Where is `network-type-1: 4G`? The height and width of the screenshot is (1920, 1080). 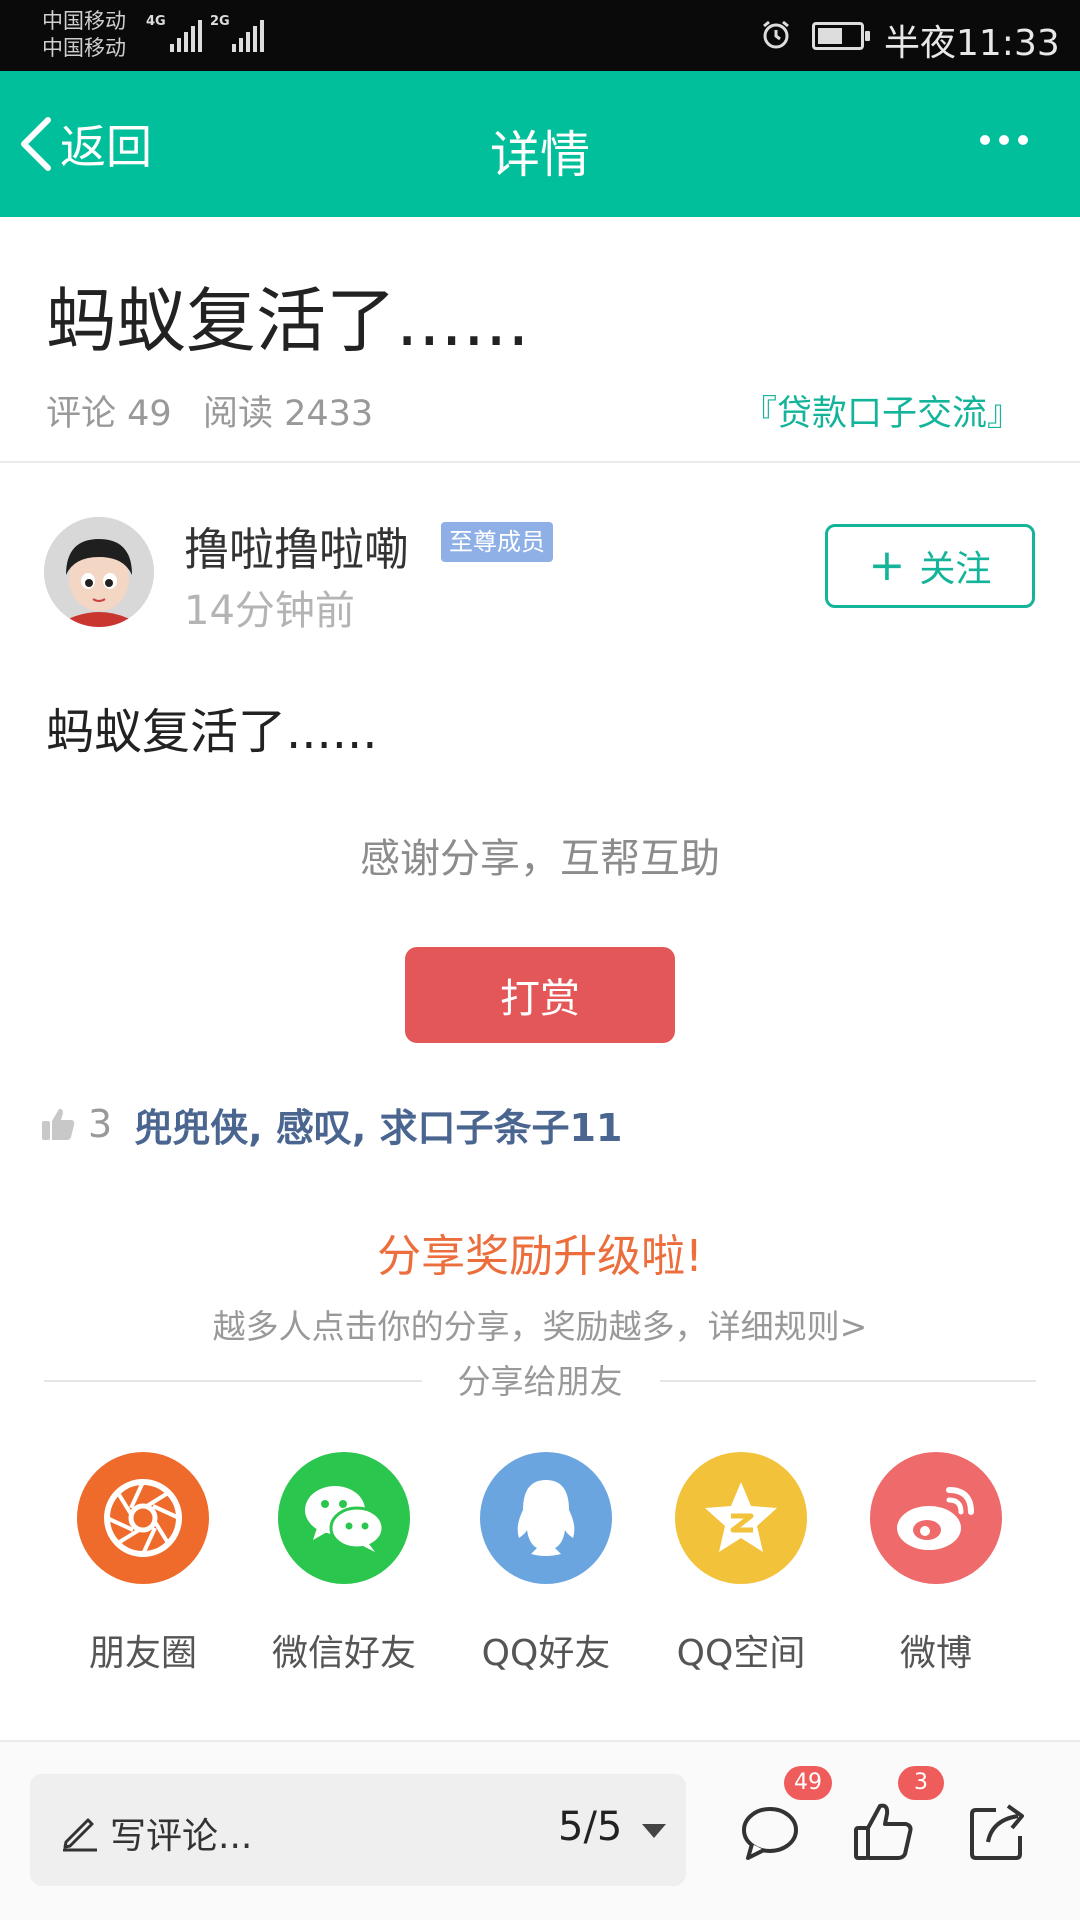 network-type-1: 4G is located at coordinates (156, 21).